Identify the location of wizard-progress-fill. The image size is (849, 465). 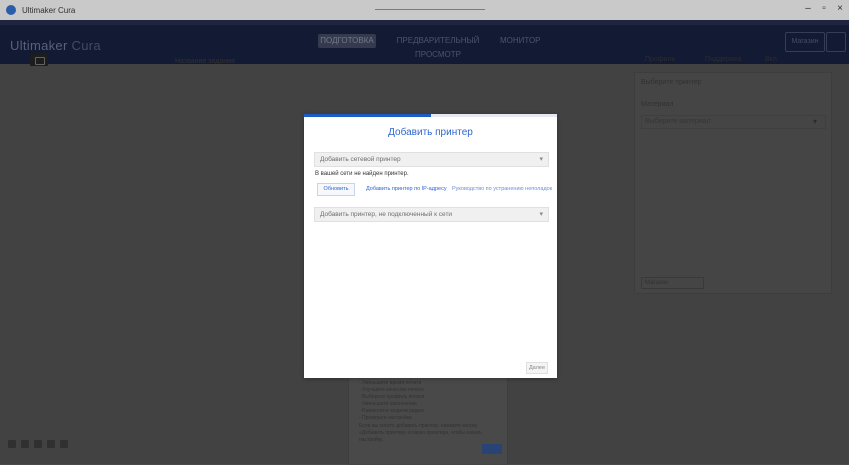
(367, 115).